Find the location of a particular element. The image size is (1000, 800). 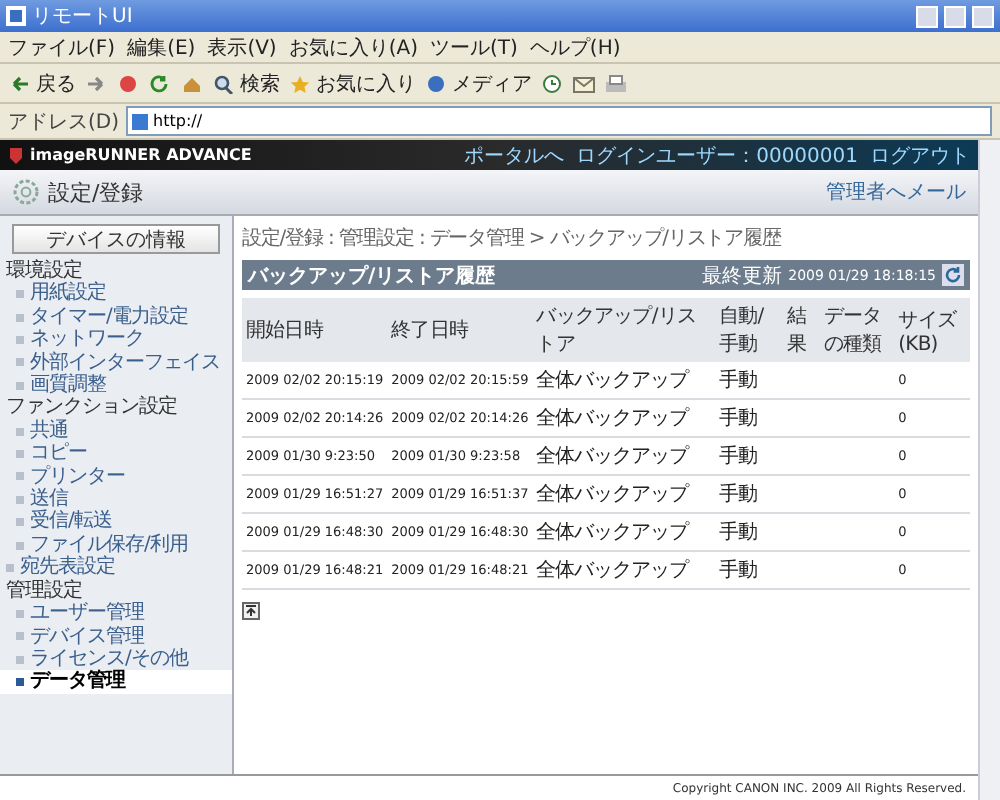

nav-heading: 管理設定 is located at coordinates (44, 590).